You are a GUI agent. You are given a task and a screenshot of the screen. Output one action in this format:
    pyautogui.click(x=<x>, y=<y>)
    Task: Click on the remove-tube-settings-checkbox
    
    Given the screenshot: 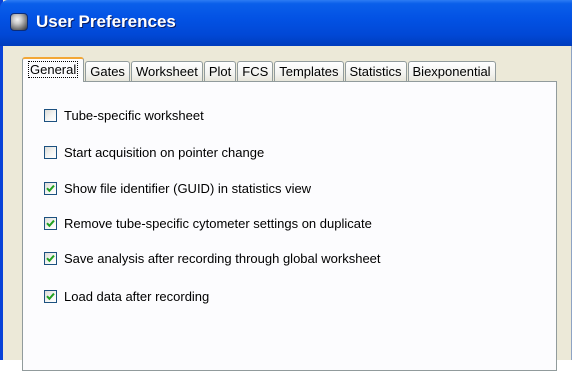 What is the action you would take?
    pyautogui.click(x=50, y=223)
    